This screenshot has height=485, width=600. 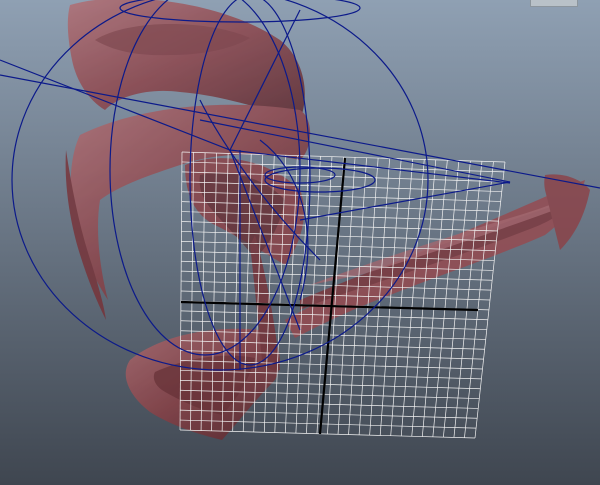 I want to click on viewport-corner-chip, so click(x=554, y=3).